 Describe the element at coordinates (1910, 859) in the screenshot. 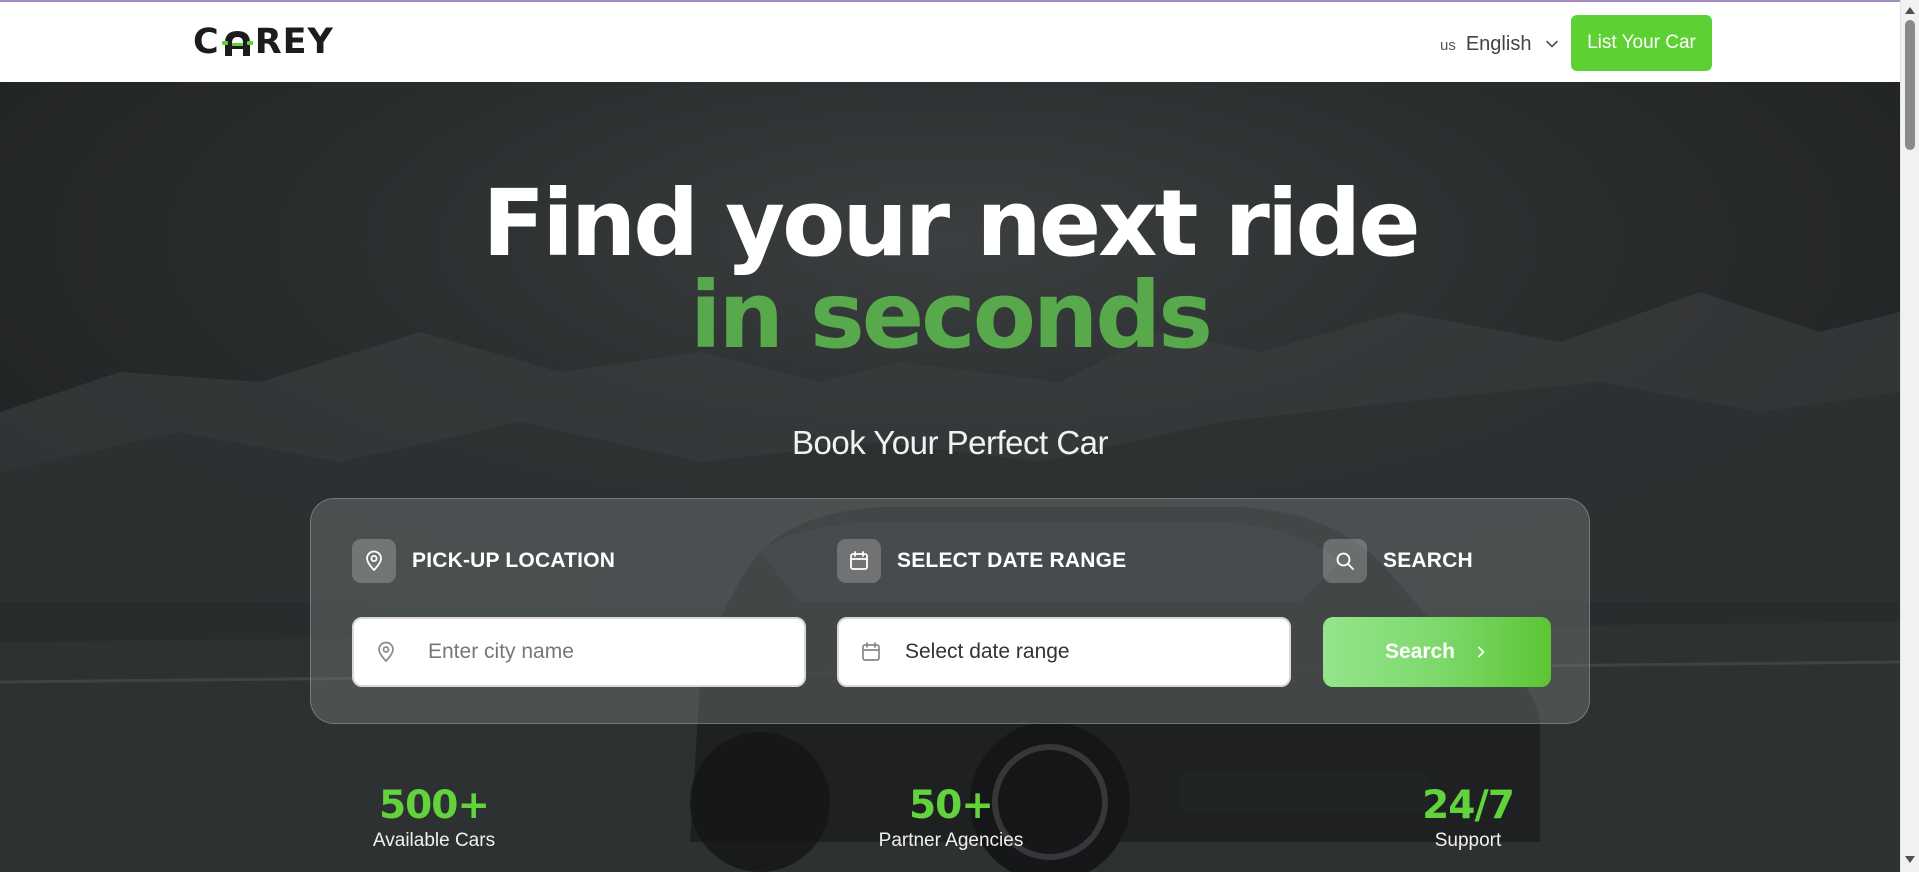

I see `scroll-down-arrow-icon` at that location.